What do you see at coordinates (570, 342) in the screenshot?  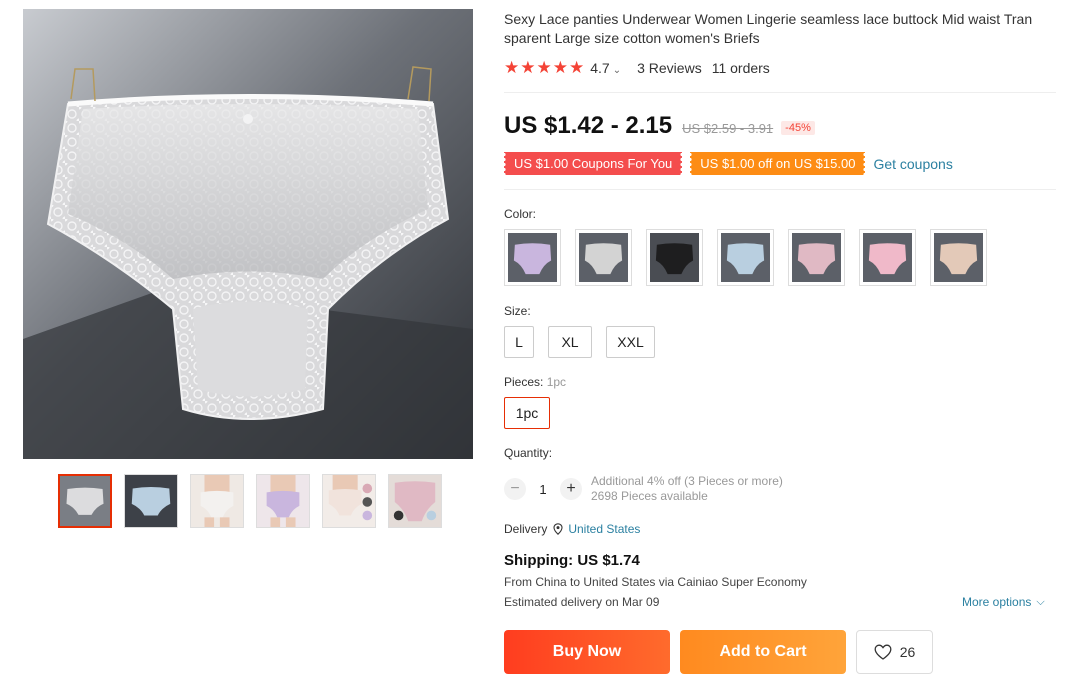 I see `size-option-xl: XL` at bounding box center [570, 342].